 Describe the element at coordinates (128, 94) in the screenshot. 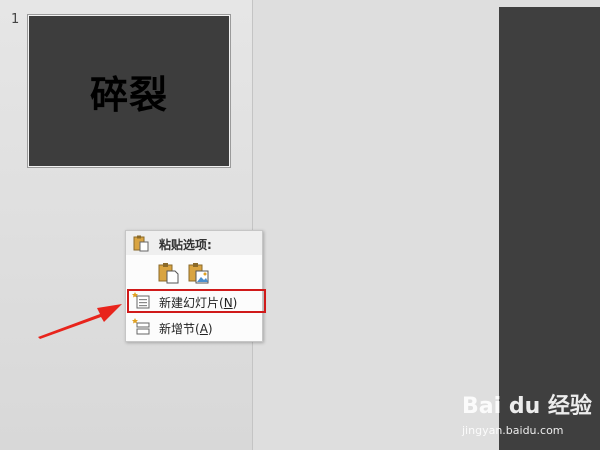

I see `slide-thumbnail-title: 碎裂` at that location.